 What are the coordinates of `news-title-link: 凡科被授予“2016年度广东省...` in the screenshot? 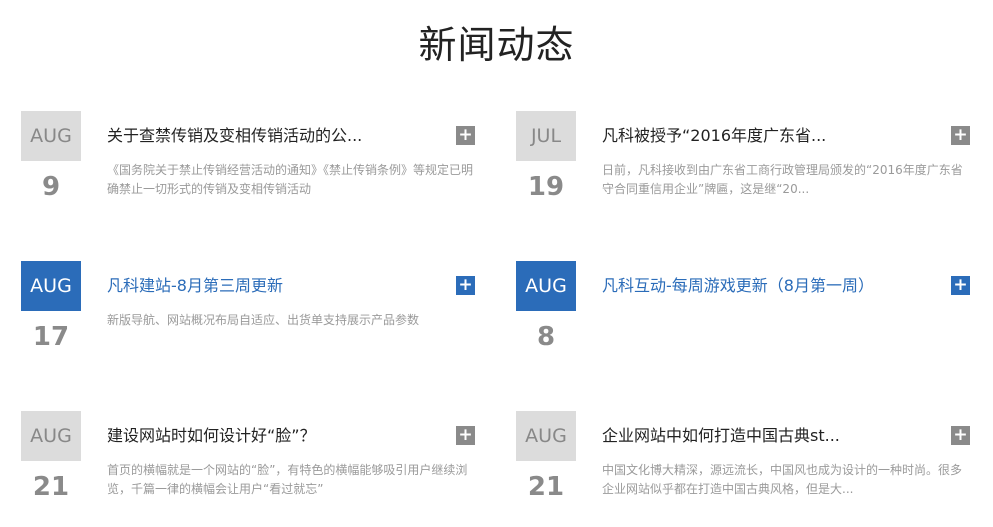 It's located at (762, 136).